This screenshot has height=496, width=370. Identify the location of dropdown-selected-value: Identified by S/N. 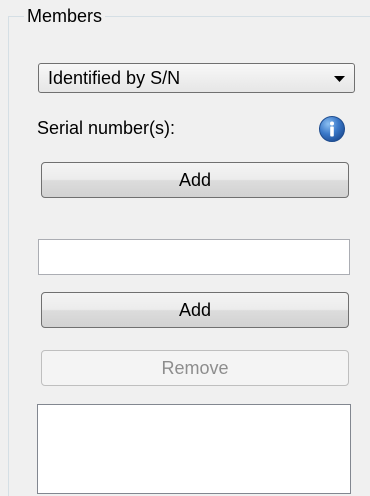
(114, 78).